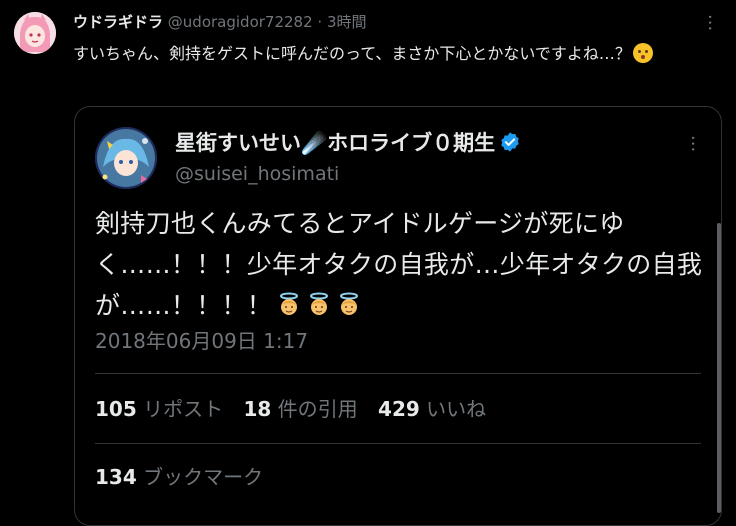  Describe the element at coordinates (317, 409) in the screenshot. I see `quote-label: 件の引用` at that location.